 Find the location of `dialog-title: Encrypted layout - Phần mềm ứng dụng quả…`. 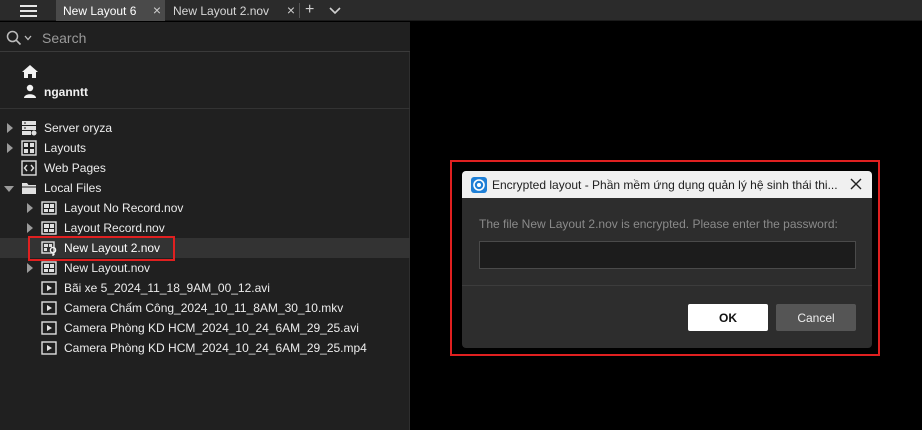

dialog-title: Encrypted layout - Phần mềm ứng dụng quả… is located at coordinates (665, 185).